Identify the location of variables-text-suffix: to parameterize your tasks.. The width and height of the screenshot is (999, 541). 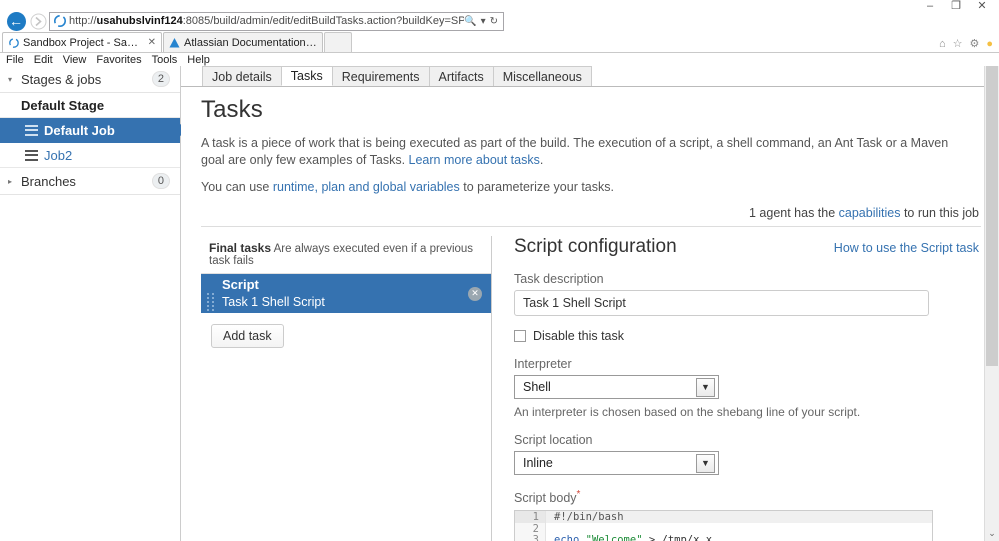
(536, 187).